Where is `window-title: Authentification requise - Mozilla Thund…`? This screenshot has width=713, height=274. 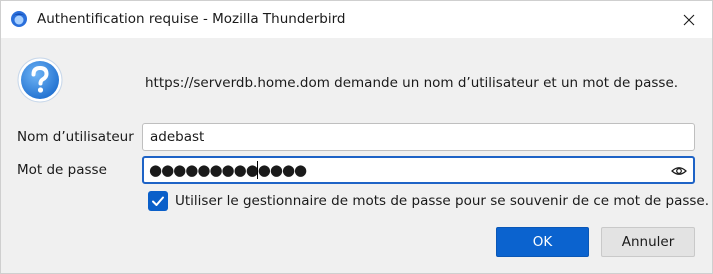 window-title: Authentification requise - Mozilla Thund… is located at coordinates (191, 19).